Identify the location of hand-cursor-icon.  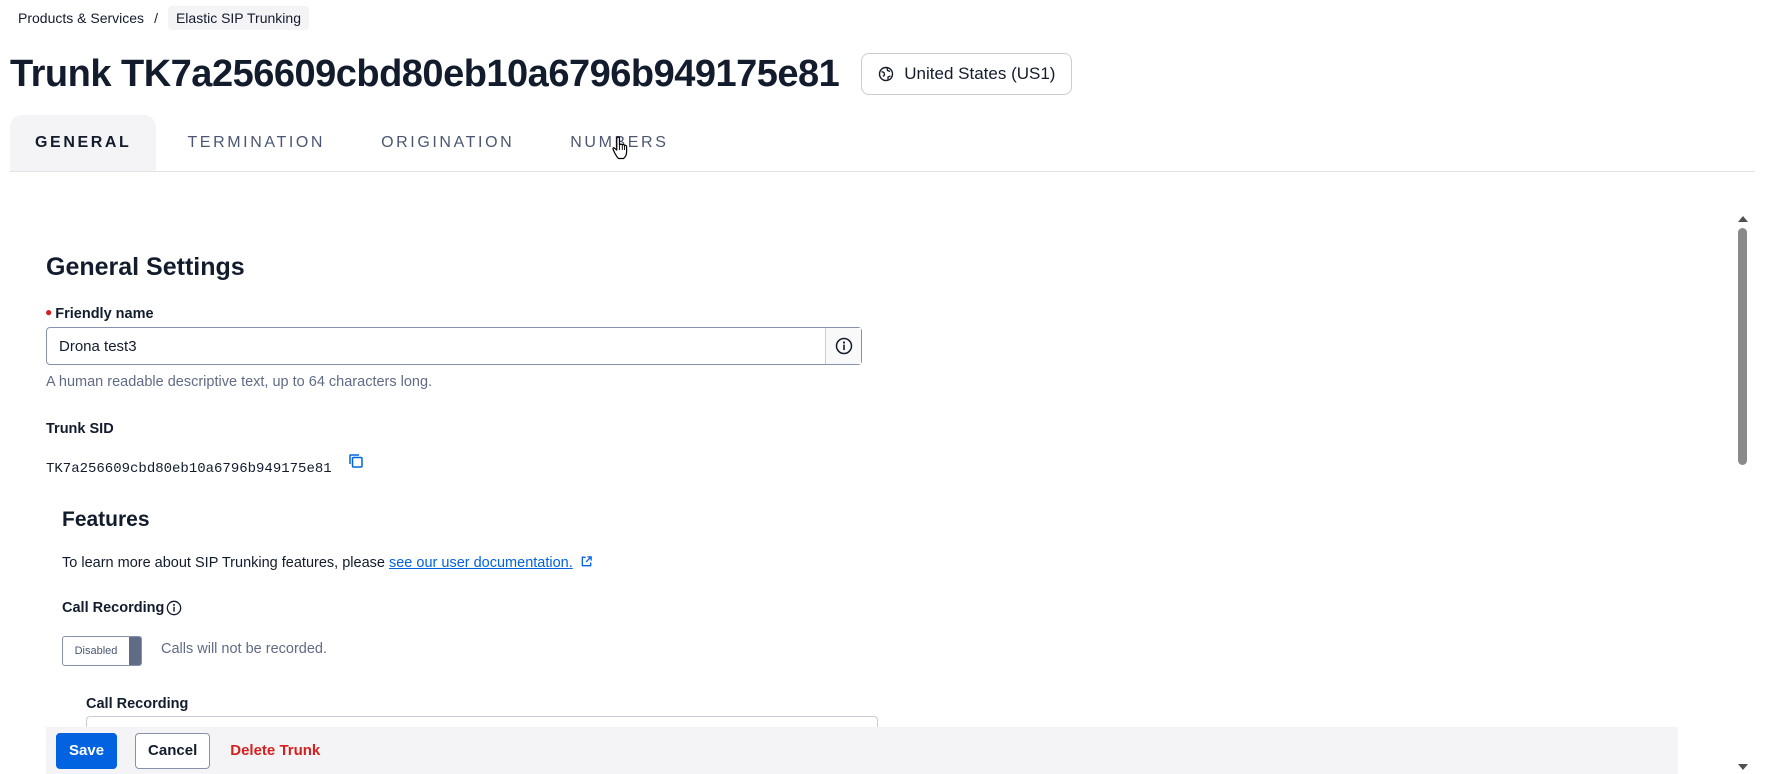
(620, 148).